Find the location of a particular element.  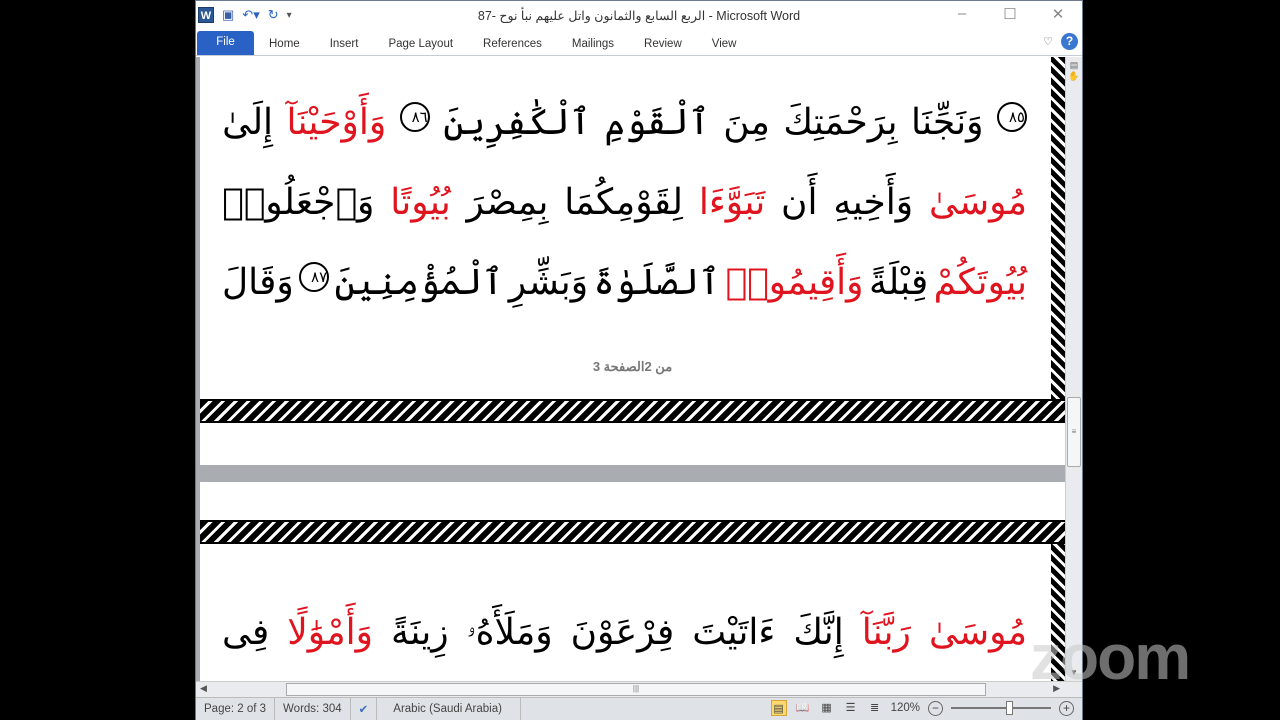

pan-icon: ✋ is located at coordinates (1074, 76).